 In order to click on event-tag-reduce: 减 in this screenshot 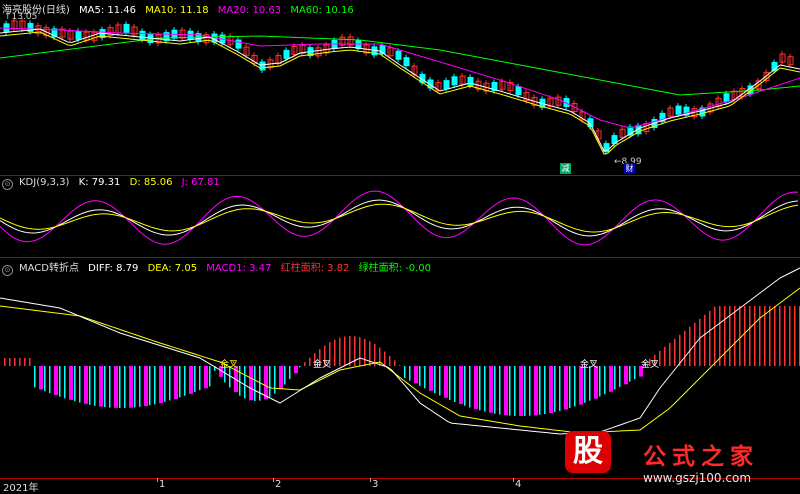, I will do `click(565, 168)`.